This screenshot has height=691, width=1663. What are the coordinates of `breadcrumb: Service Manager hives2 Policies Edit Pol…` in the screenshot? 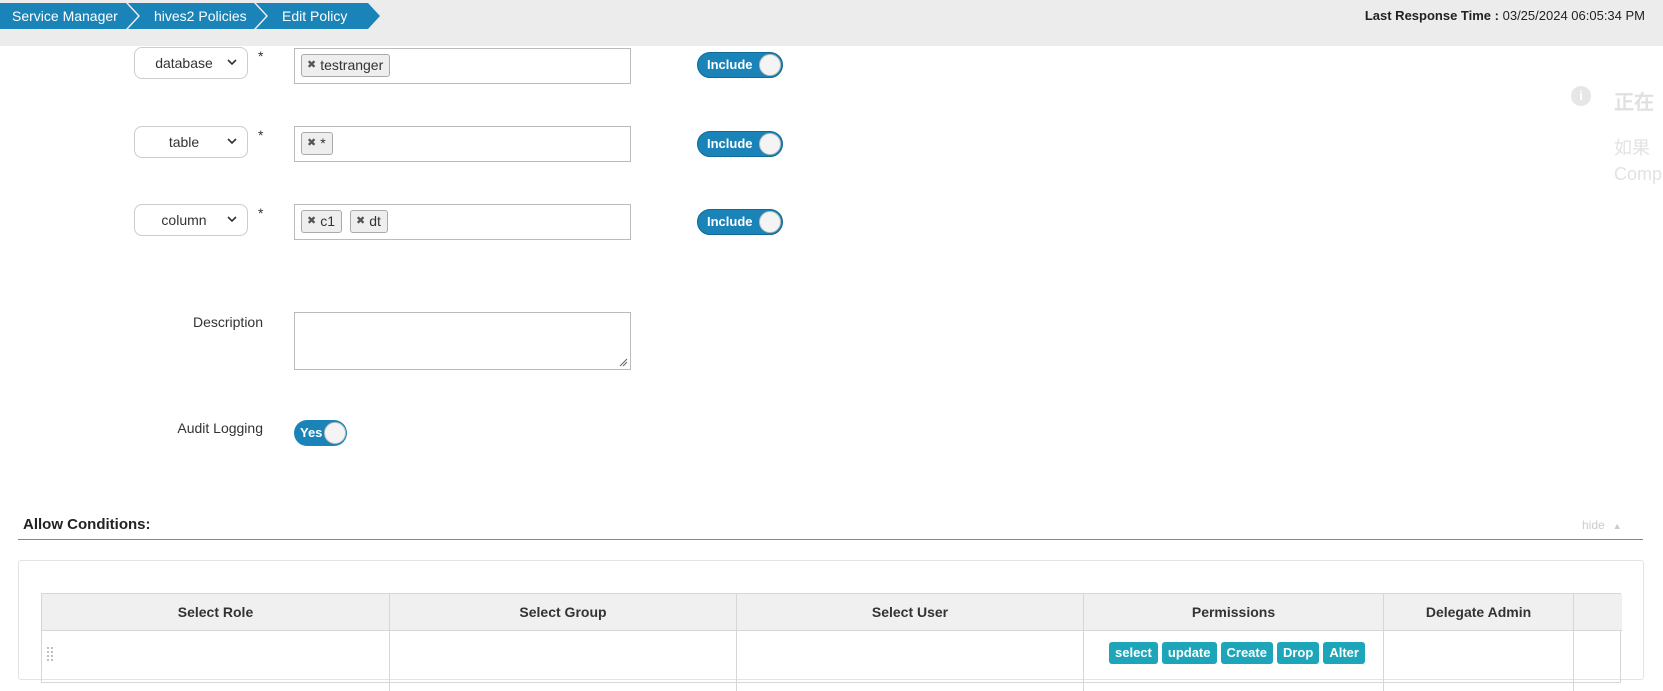 It's located at (190, 16).